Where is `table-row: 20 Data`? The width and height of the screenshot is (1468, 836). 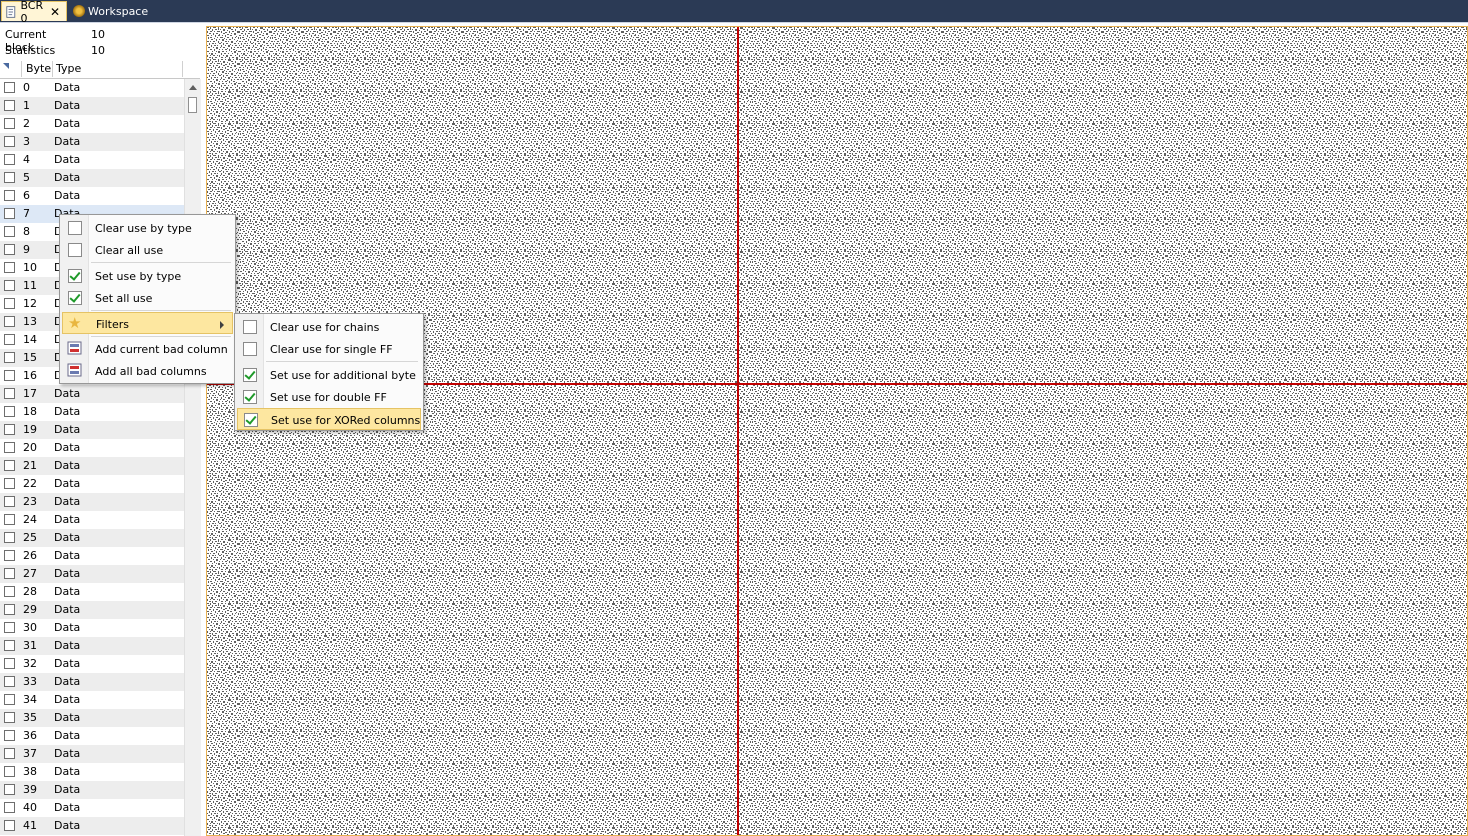
table-row: 20 Data is located at coordinates (92, 448).